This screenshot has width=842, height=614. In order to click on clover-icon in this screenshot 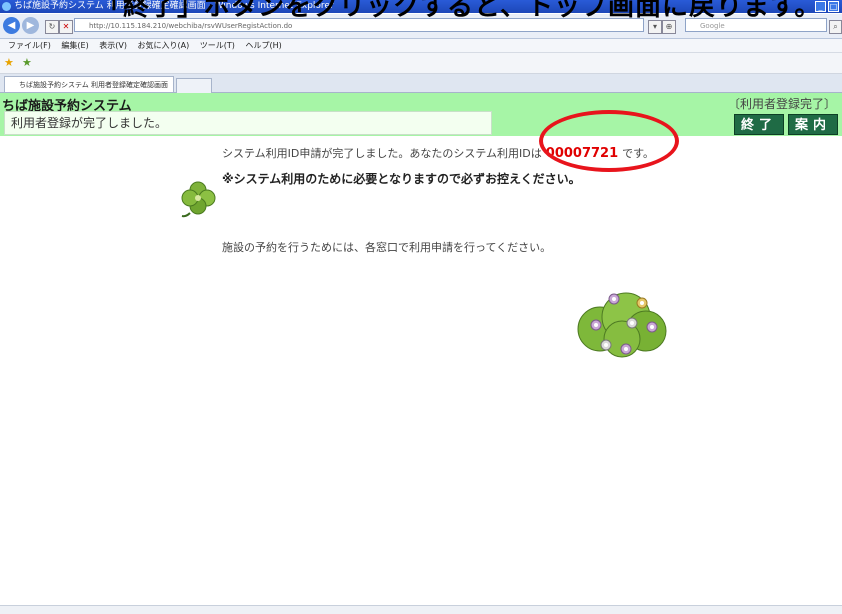, I will do `click(198, 199)`.